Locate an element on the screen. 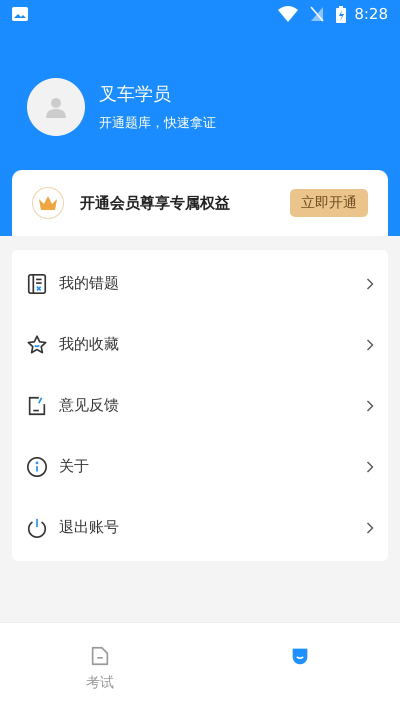 Image resolution: width=400 pixels, height=711 pixels. menu-item: 我的错题 is located at coordinates (200, 283).